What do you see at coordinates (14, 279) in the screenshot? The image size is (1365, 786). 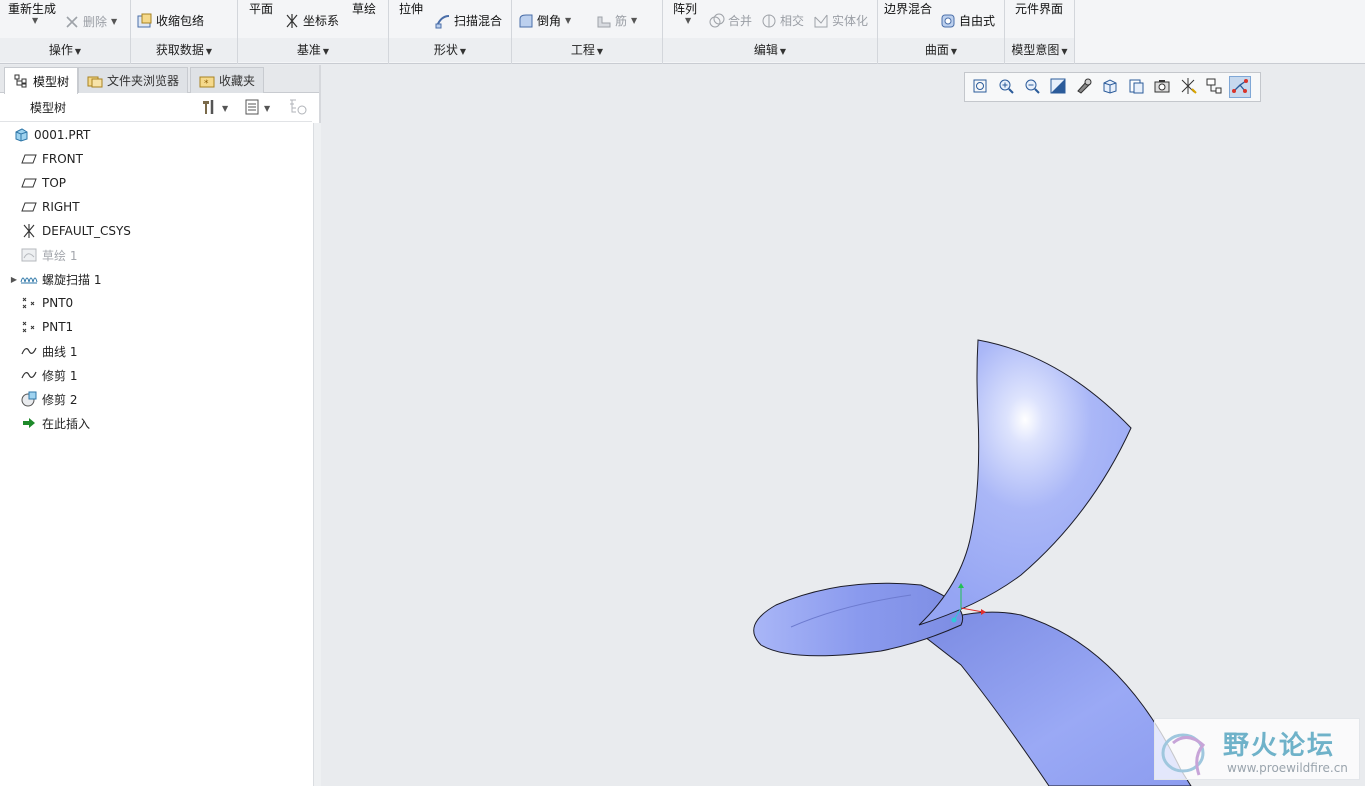 I see `expand-arrow-icon: ▶` at bounding box center [14, 279].